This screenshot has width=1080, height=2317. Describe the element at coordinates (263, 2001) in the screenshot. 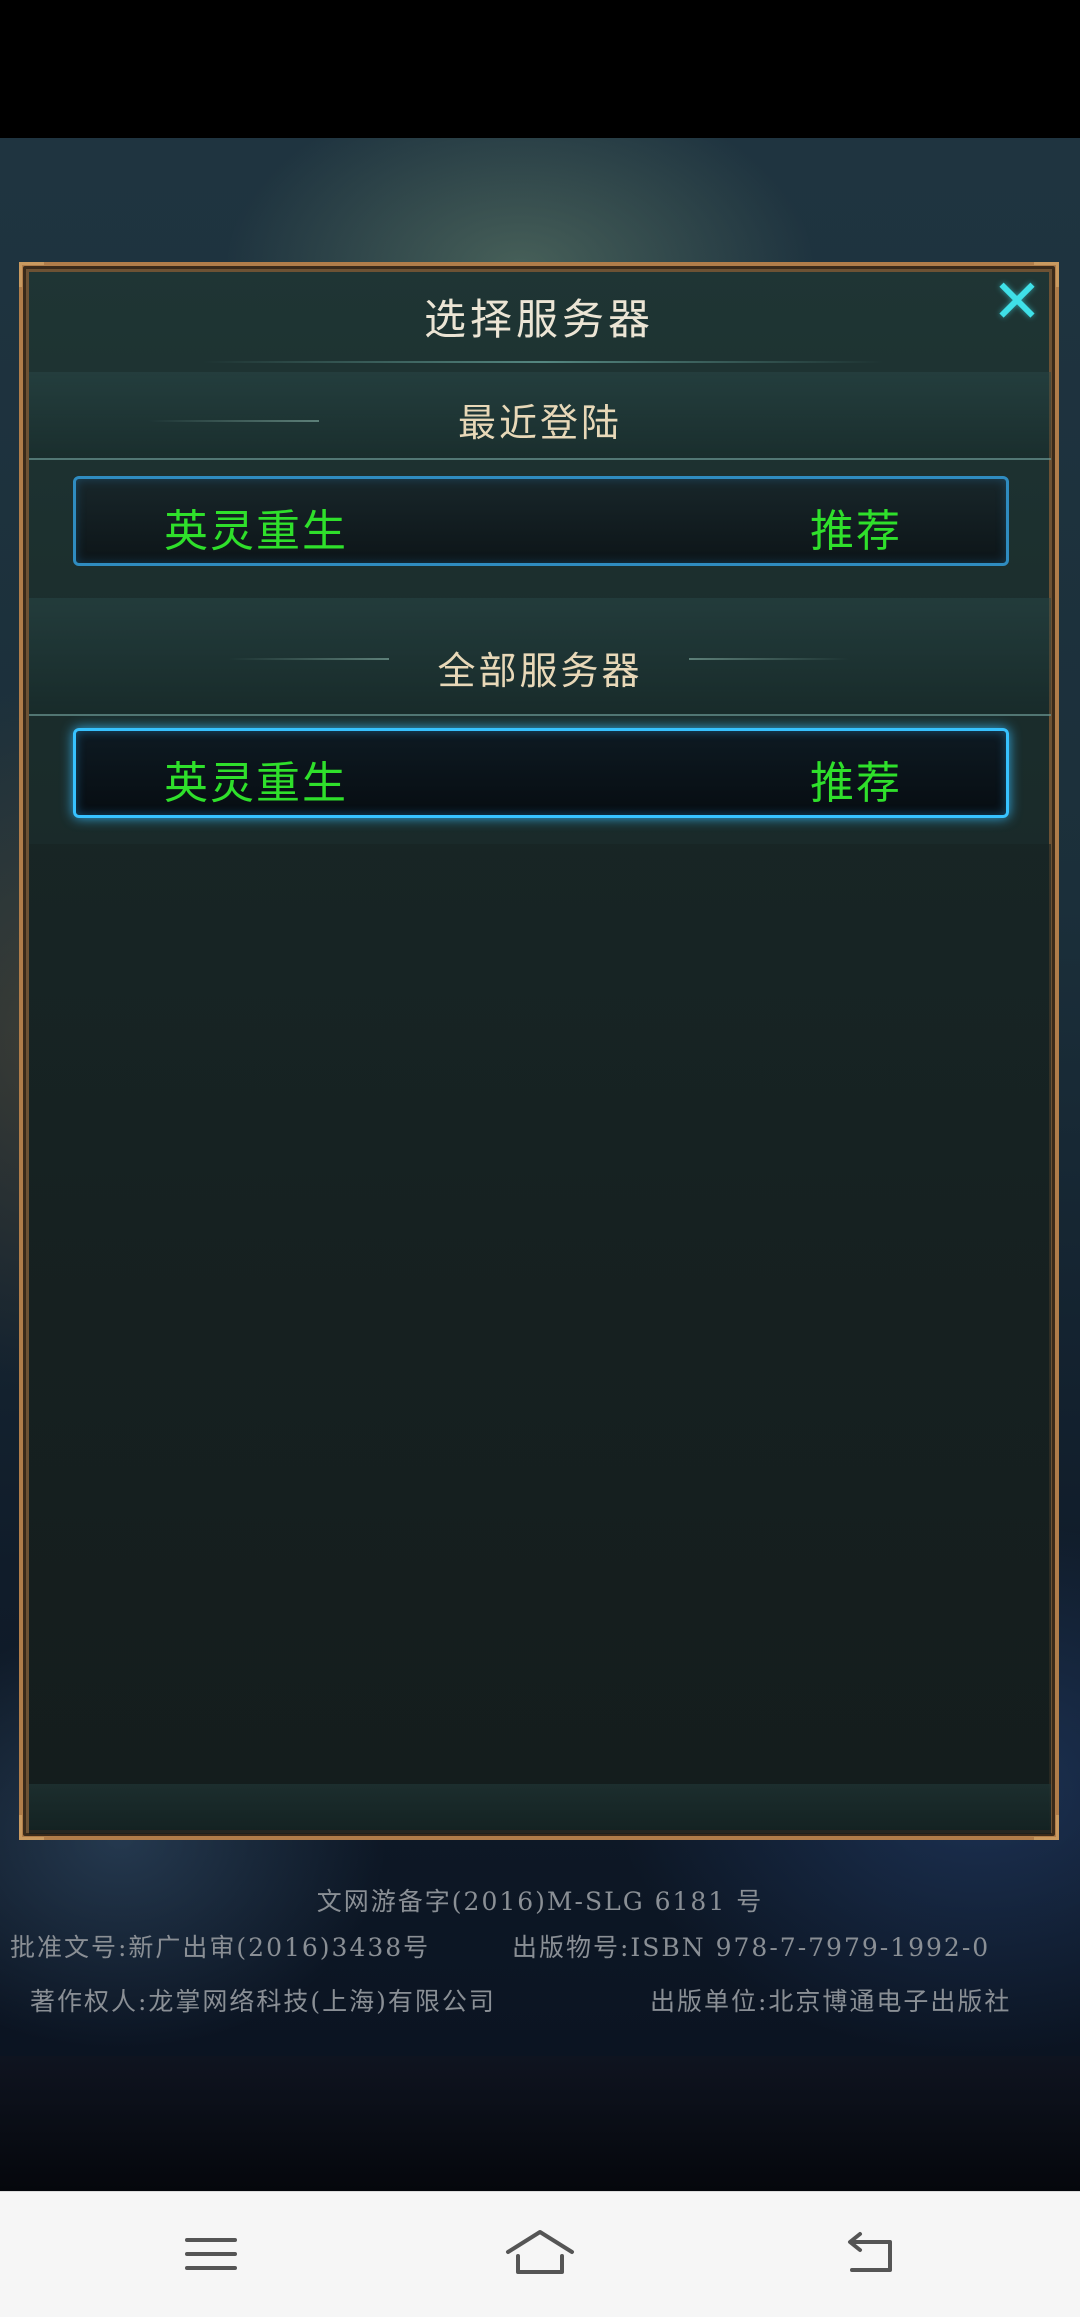

I see `copyright-holder: 著作权人:龙掌网络科技(上海)有限公司` at that location.